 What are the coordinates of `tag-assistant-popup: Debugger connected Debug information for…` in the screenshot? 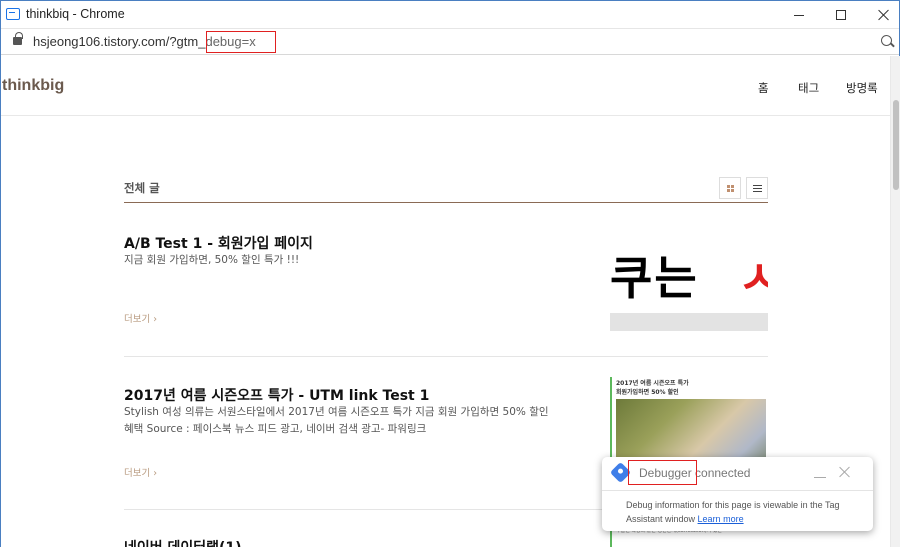 It's located at (737, 494).